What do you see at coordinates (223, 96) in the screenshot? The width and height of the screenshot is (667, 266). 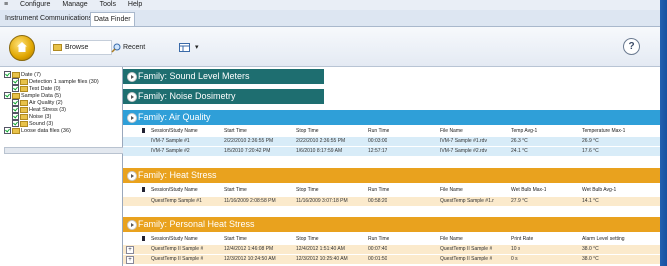 I see `family-header-noise-dosimetry: Family: Noise Dosimetry` at bounding box center [223, 96].